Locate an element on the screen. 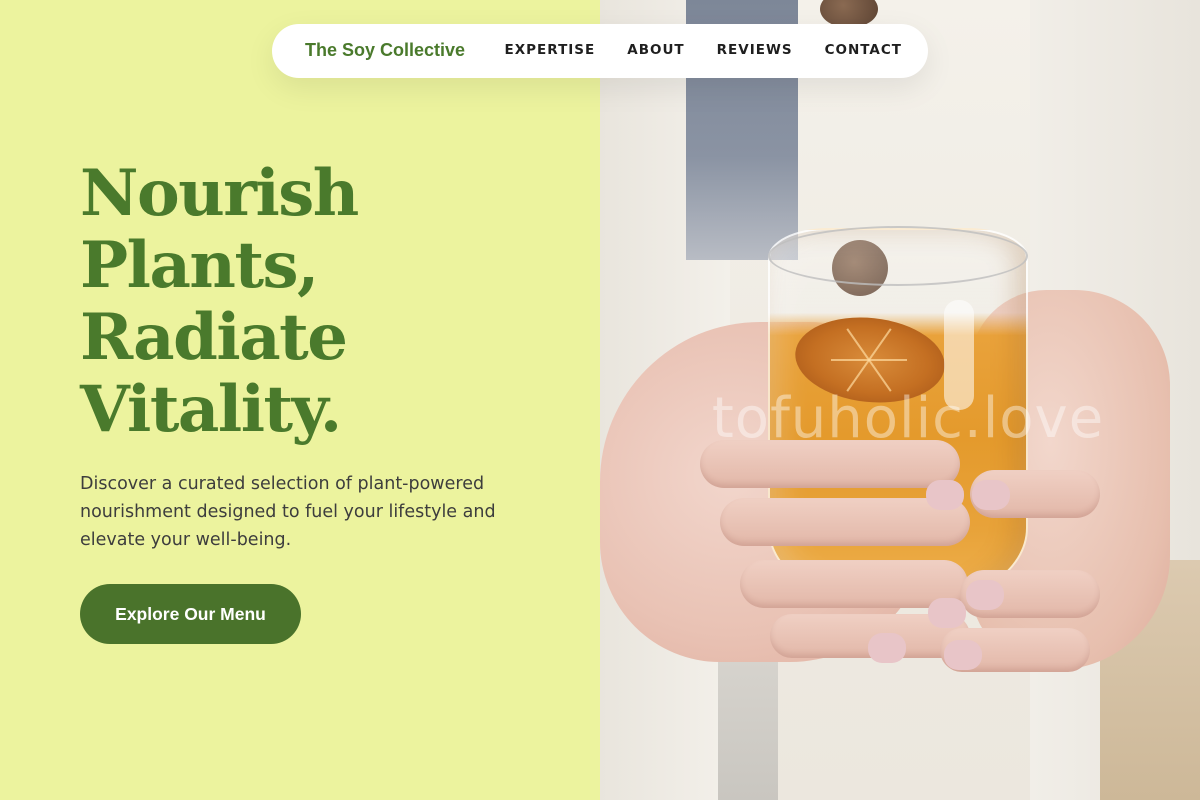  headline-line: Plants, is located at coordinates (199, 265).